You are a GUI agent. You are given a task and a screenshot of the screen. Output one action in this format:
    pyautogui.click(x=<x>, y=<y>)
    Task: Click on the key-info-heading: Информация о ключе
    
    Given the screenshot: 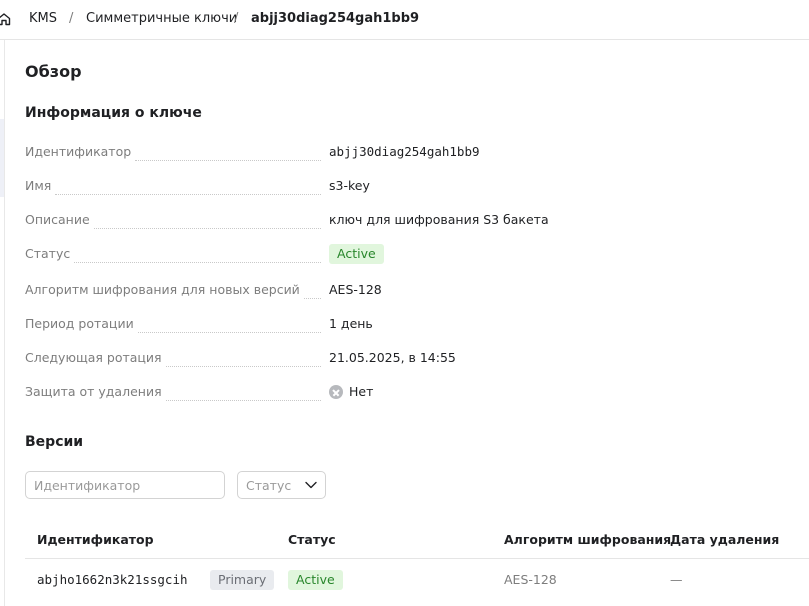 What is the action you would take?
    pyautogui.click(x=113, y=113)
    